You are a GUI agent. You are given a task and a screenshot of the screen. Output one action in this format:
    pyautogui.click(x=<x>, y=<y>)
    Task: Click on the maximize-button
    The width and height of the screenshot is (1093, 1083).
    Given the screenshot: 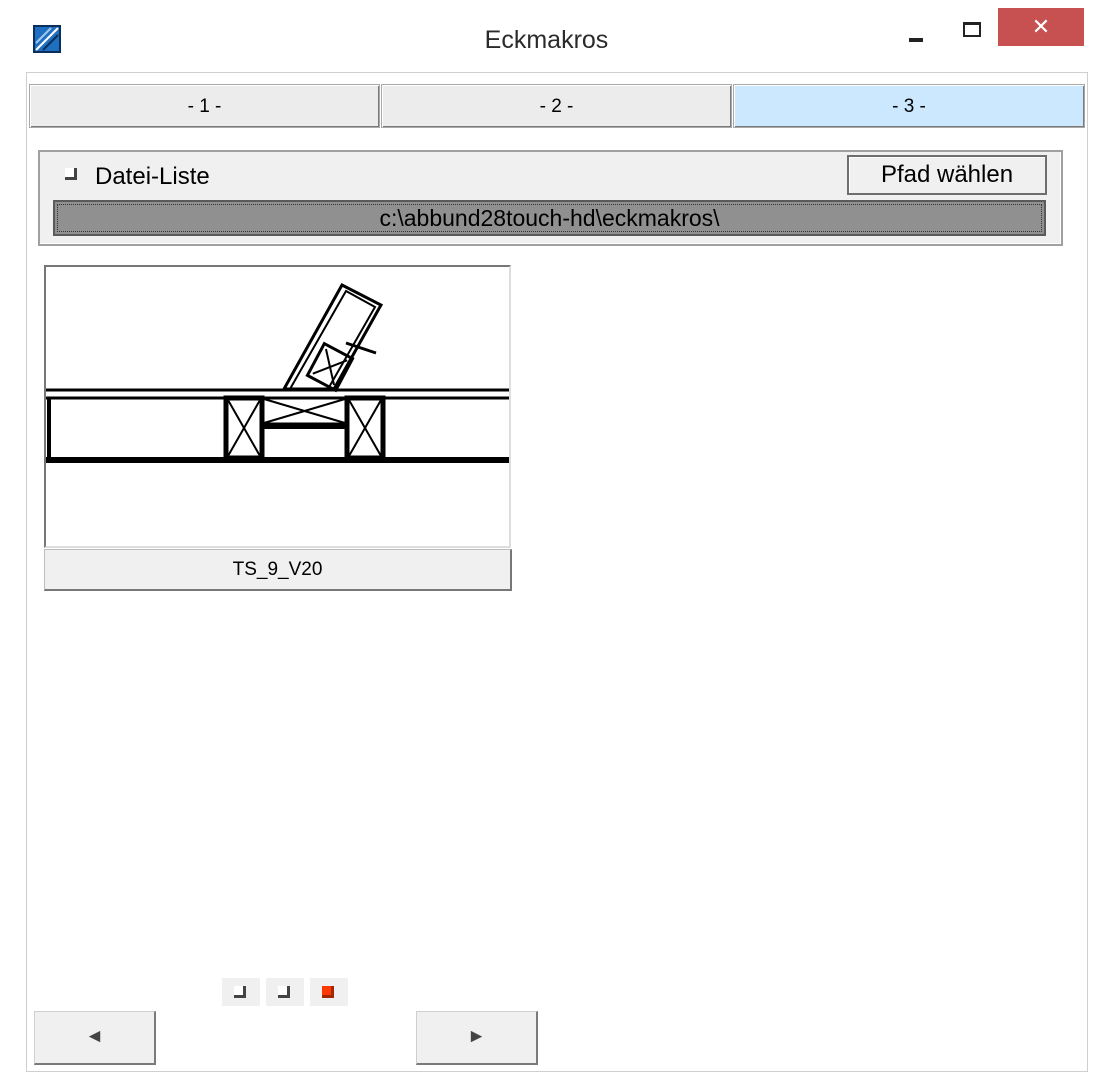 What is the action you would take?
    pyautogui.click(x=965, y=26)
    